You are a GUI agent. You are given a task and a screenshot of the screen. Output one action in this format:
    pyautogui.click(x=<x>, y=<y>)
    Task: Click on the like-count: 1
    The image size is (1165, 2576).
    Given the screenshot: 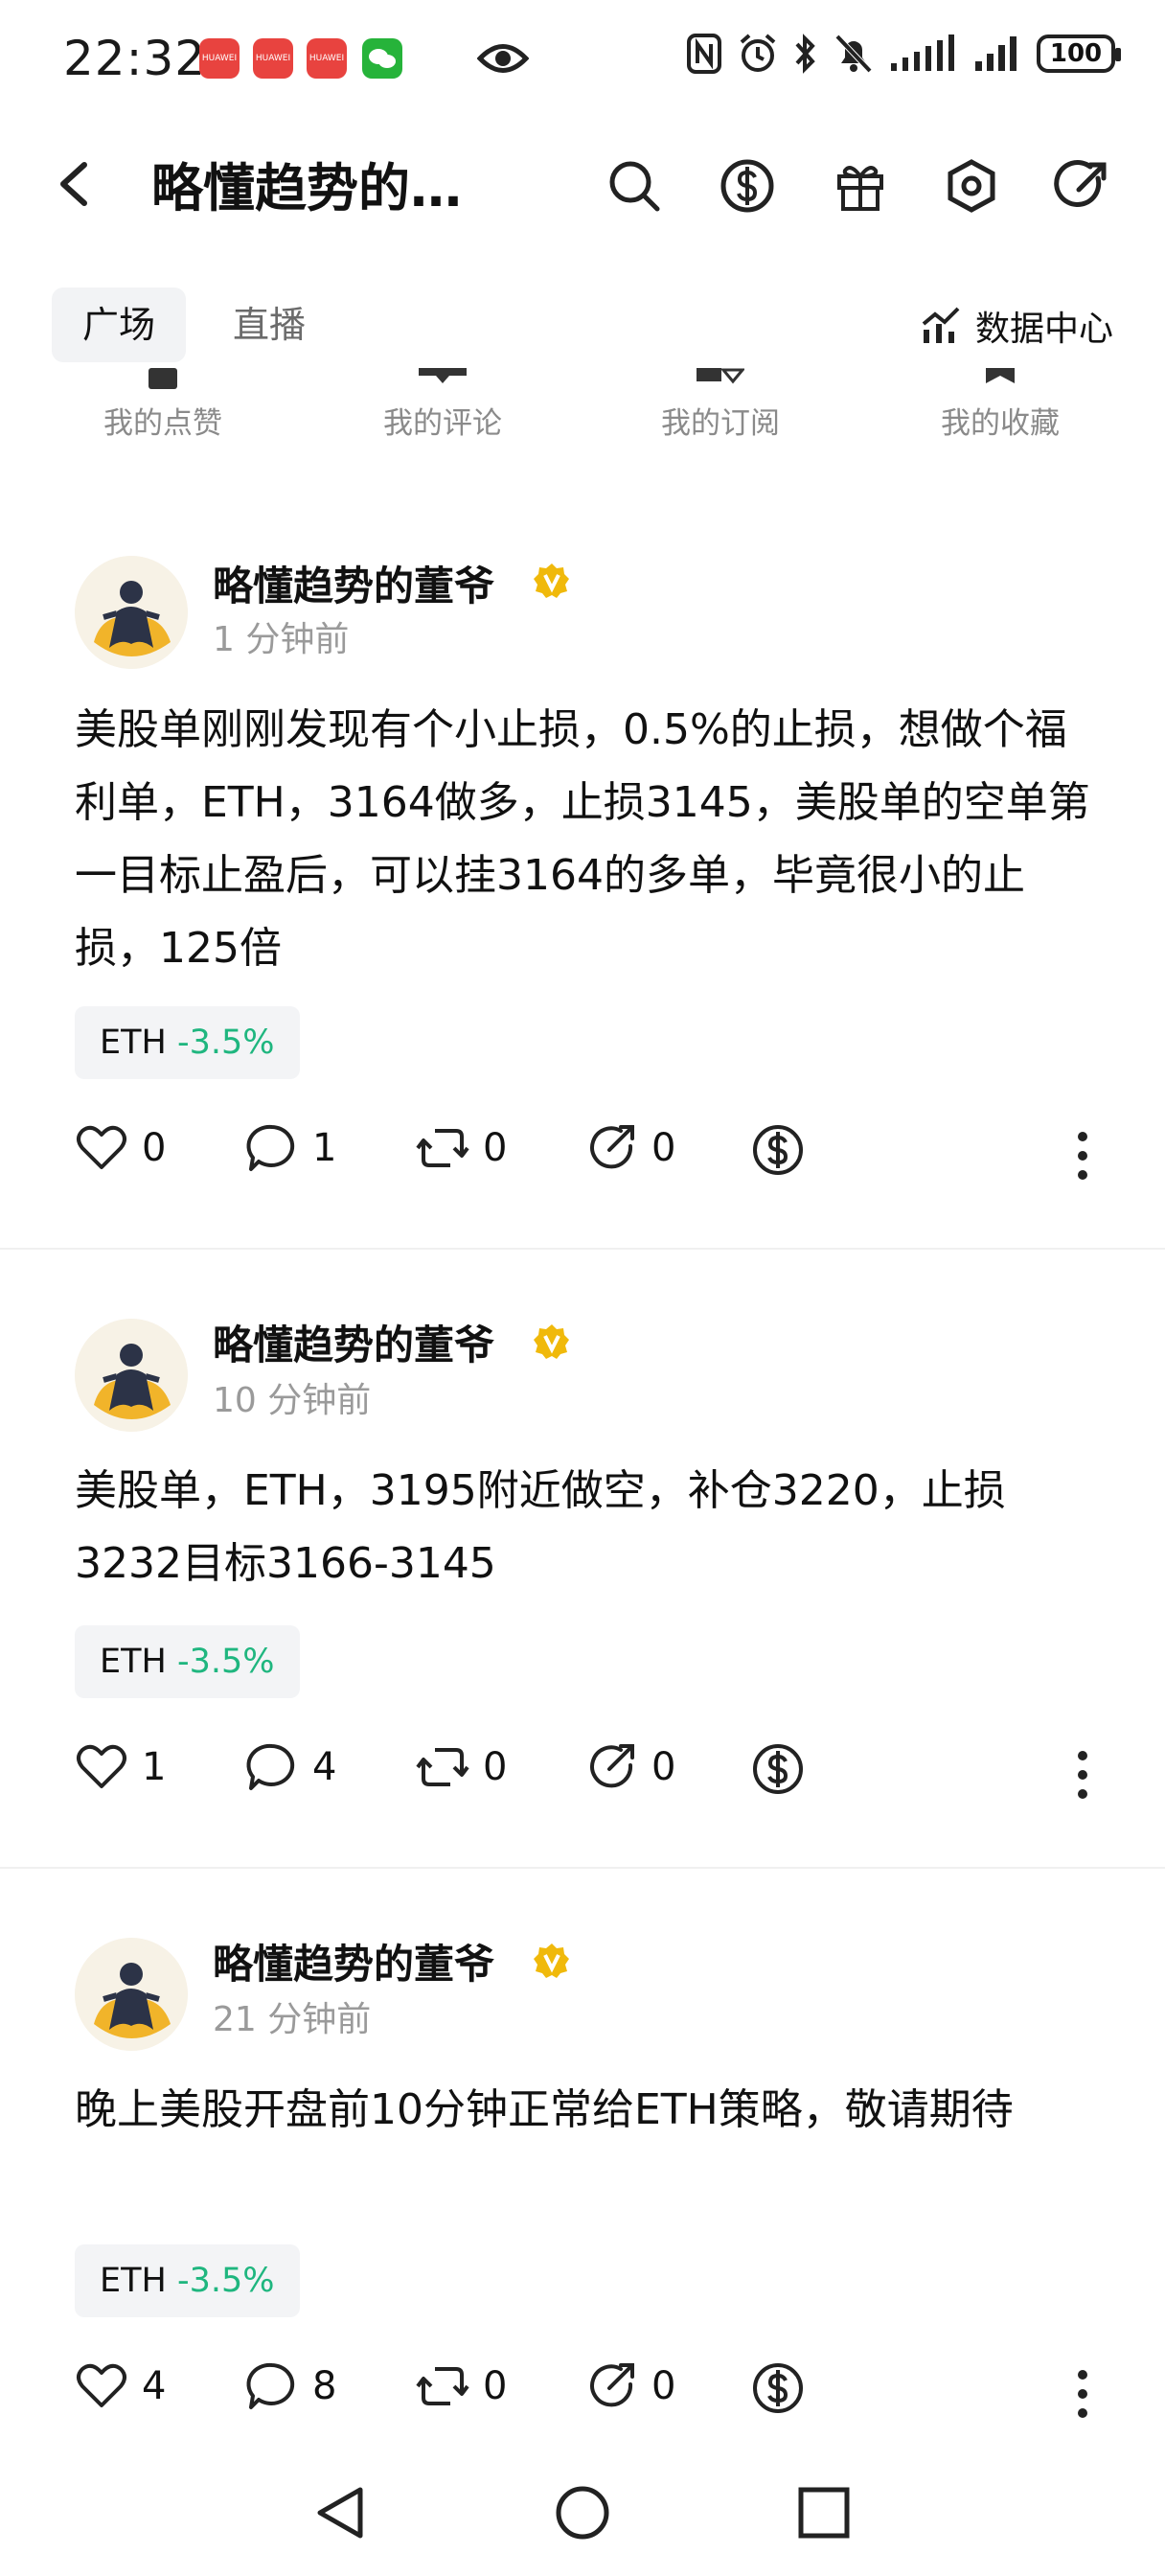 What is the action you would take?
    pyautogui.click(x=154, y=1767)
    